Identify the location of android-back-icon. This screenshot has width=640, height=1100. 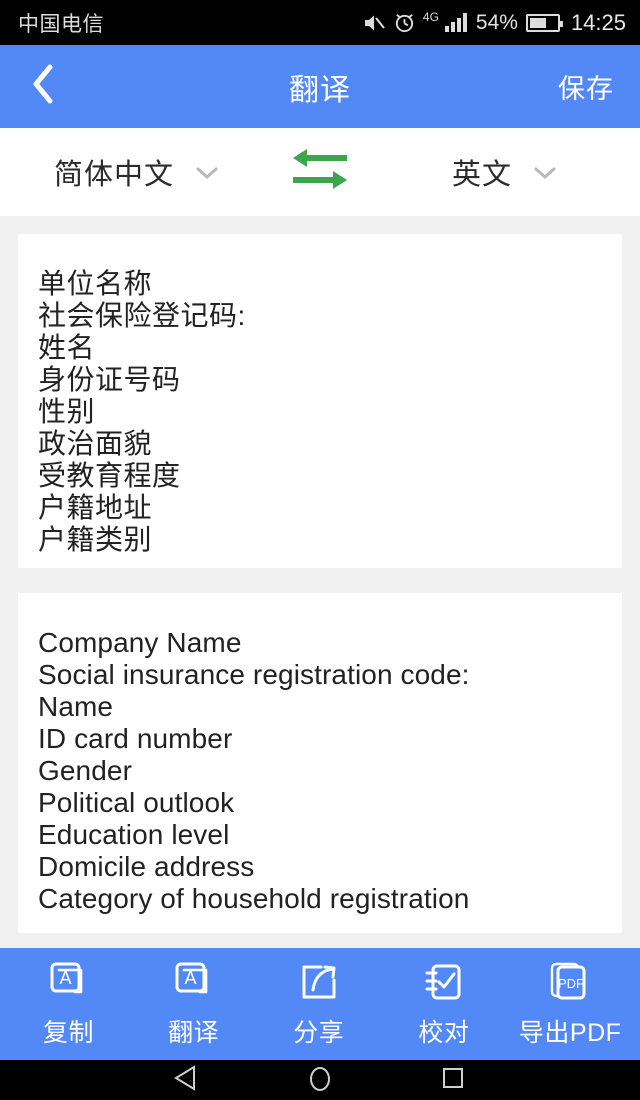
(187, 1080).